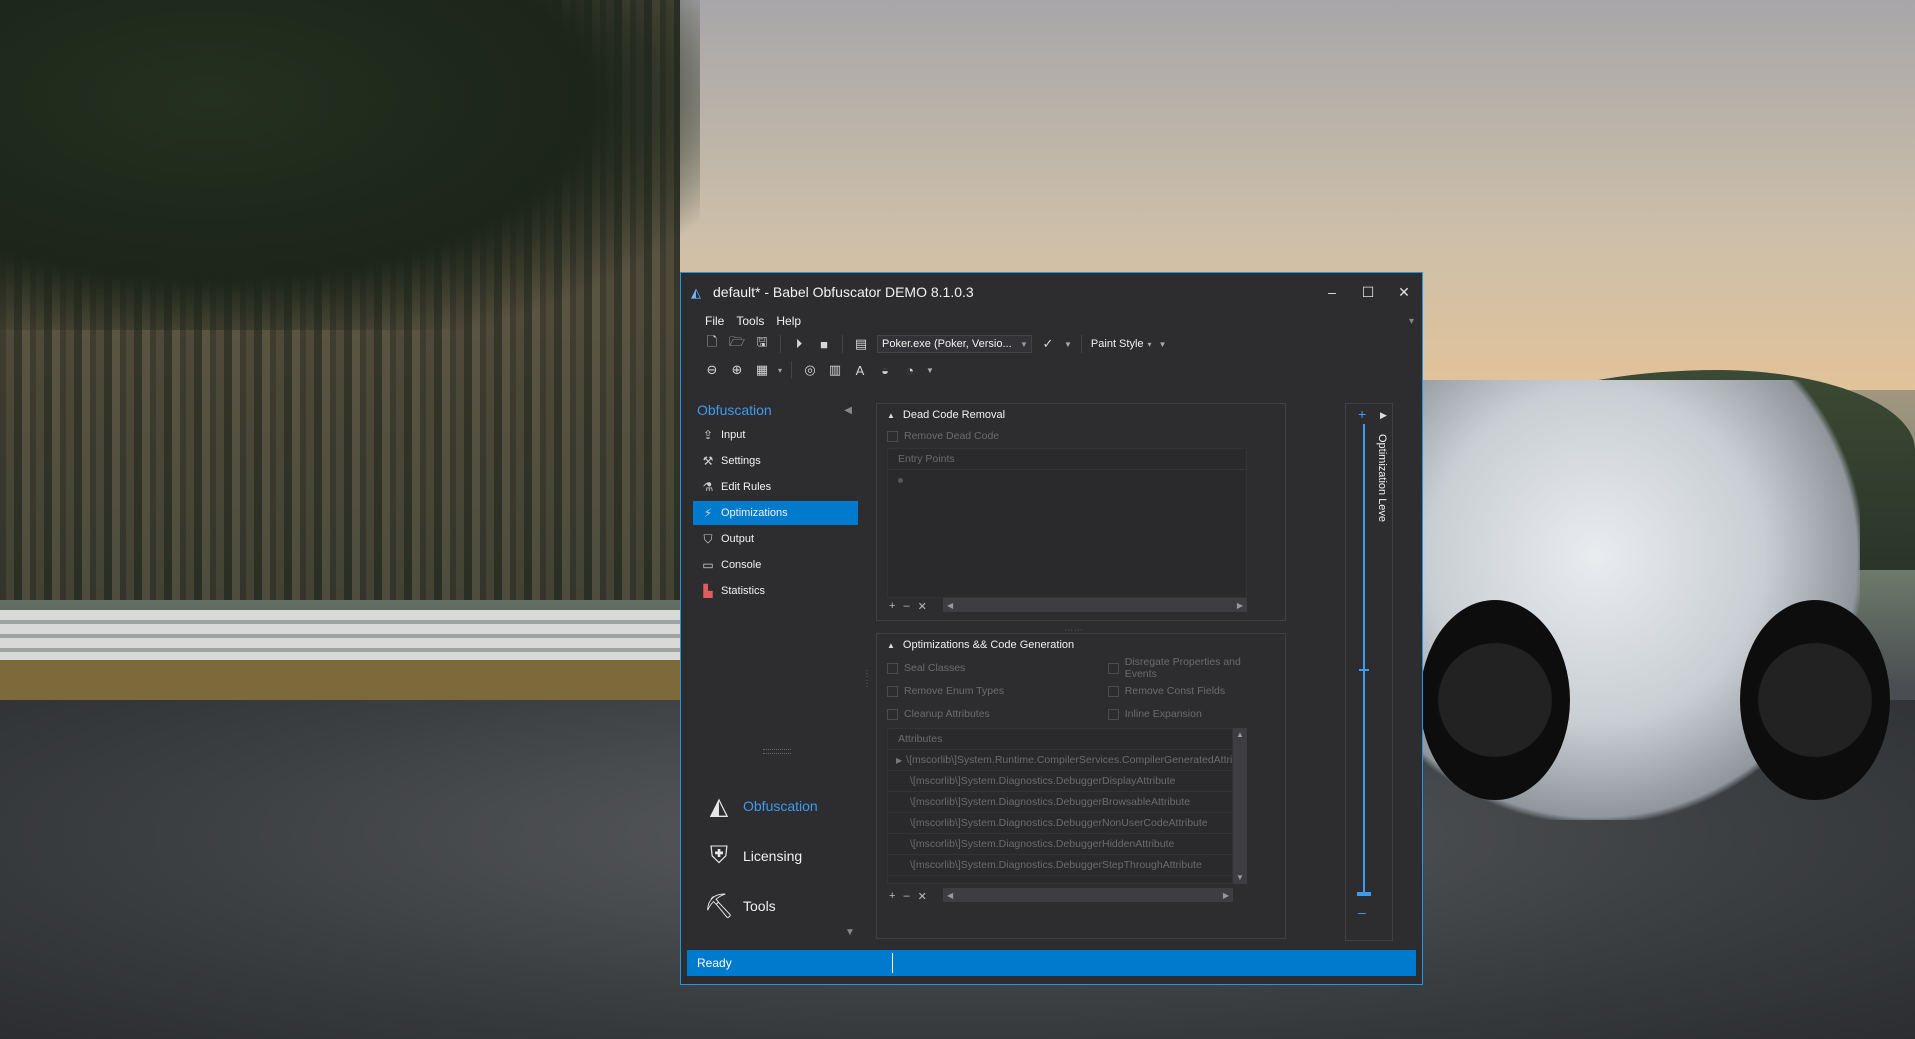 The width and height of the screenshot is (1915, 1039). Describe the element at coordinates (1240, 877) in the screenshot. I see `scroll-down-icon: ▼` at that location.